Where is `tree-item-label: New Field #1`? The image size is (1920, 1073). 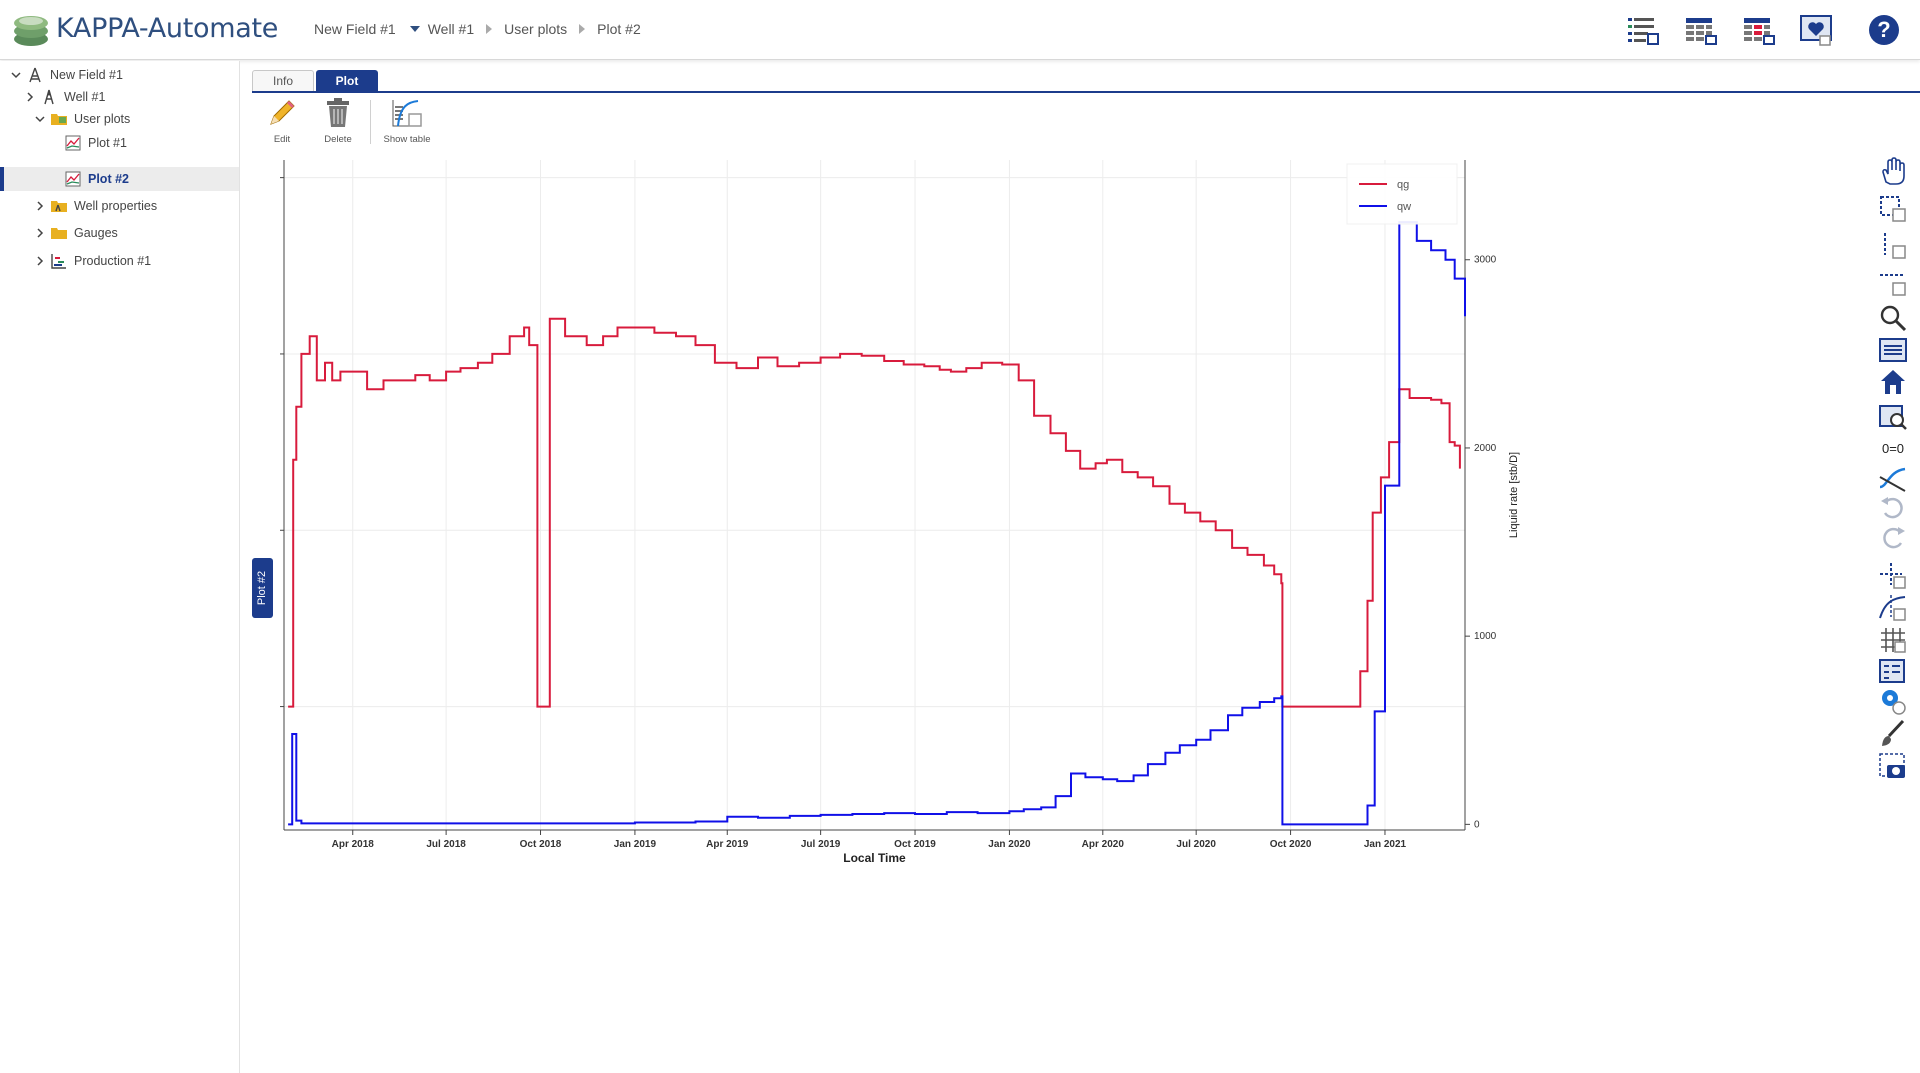
tree-item-label: New Field #1 is located at coordinates (86, 75).